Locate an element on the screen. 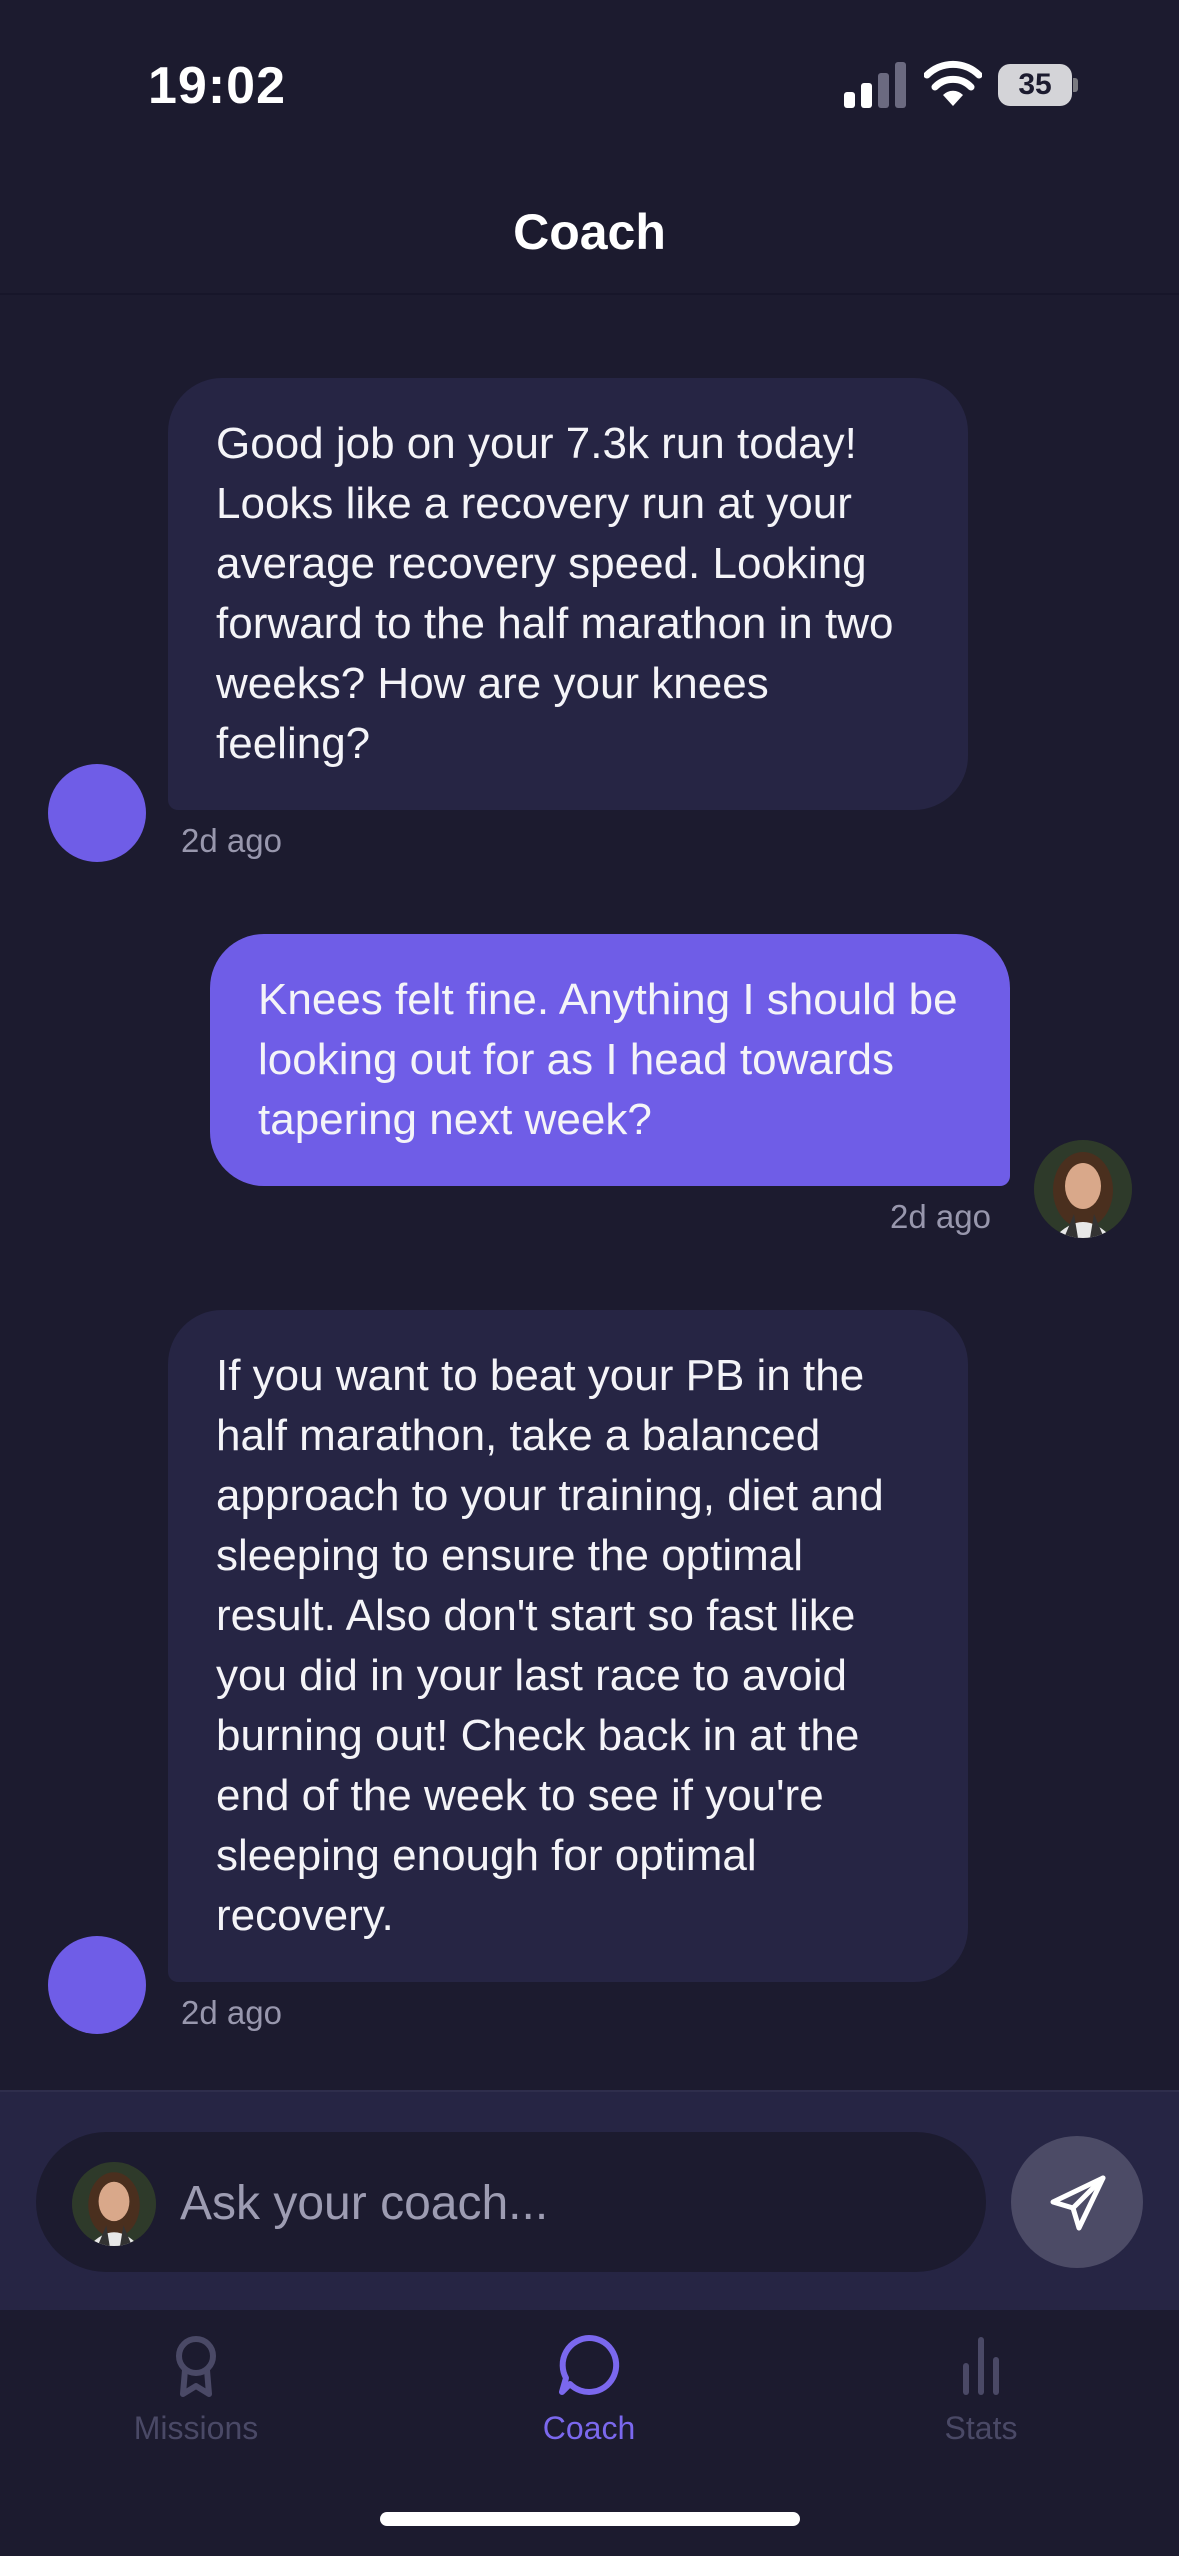 This screenshot has height=2556, width=1179. input-user-avatar is located at coordinates (114, 2204).